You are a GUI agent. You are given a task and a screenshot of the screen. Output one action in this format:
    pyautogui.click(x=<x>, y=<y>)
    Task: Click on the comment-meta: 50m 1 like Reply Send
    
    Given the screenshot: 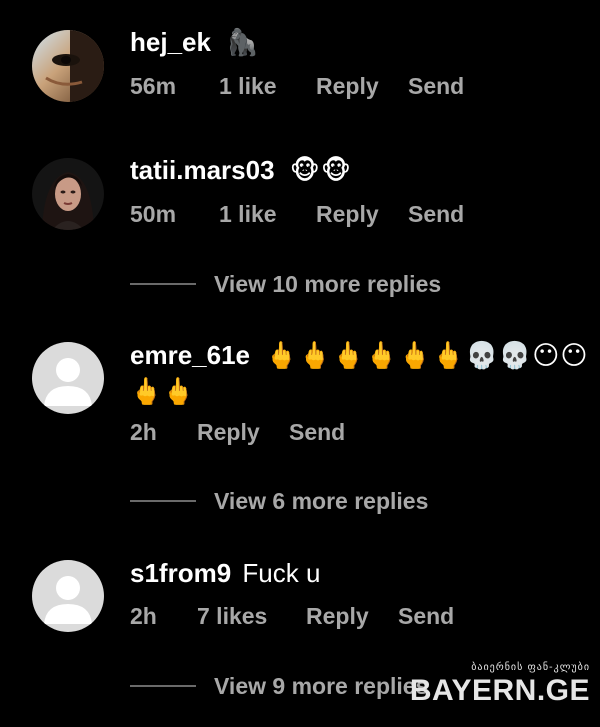 What is the action you would take?
    pyautogui.click(x=297, y=214)
    